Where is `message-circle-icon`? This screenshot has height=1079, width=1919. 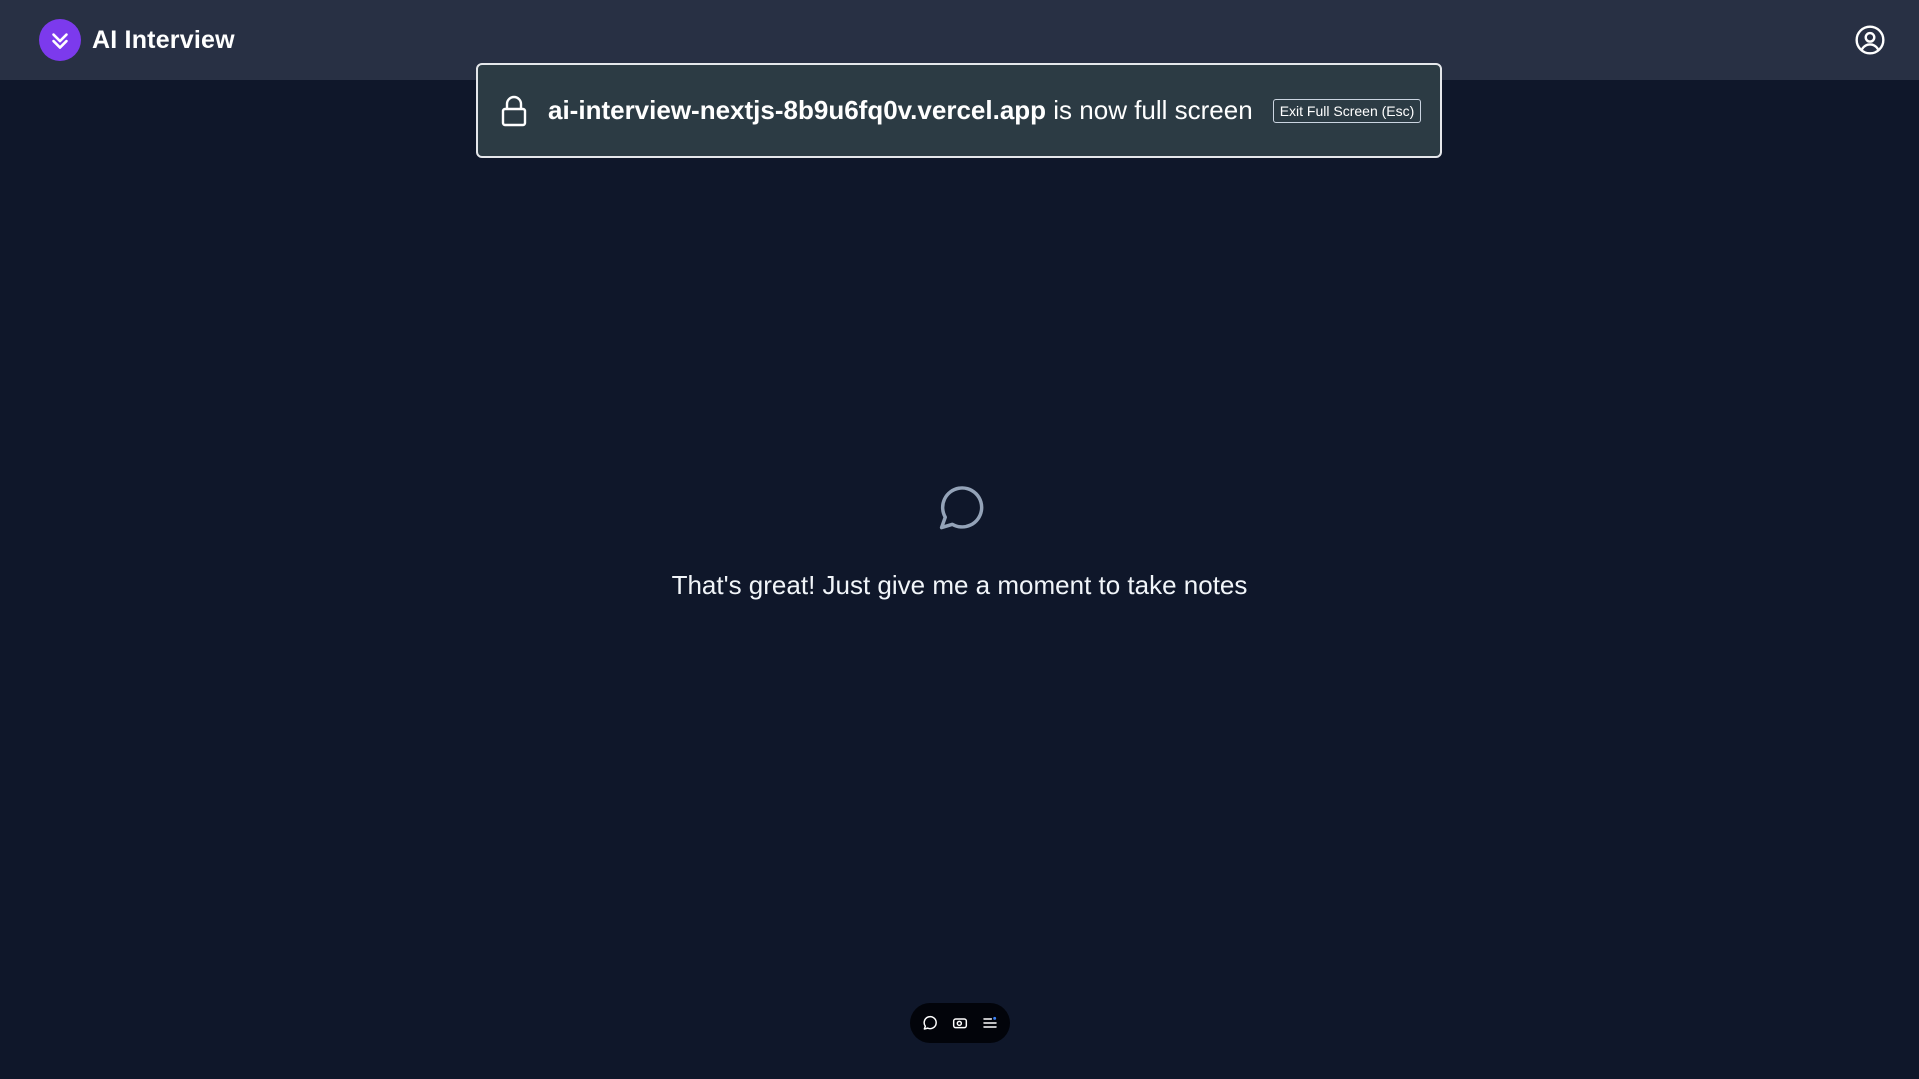 message-circle-icon is located at coordinates (961, 508).